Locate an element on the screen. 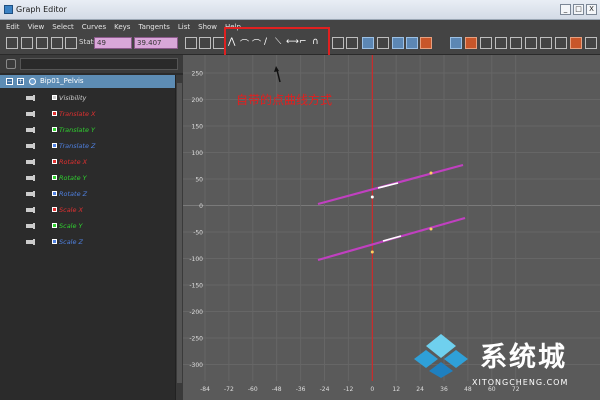  stats-frame-field: 49 is located at coordinates (113, 43).